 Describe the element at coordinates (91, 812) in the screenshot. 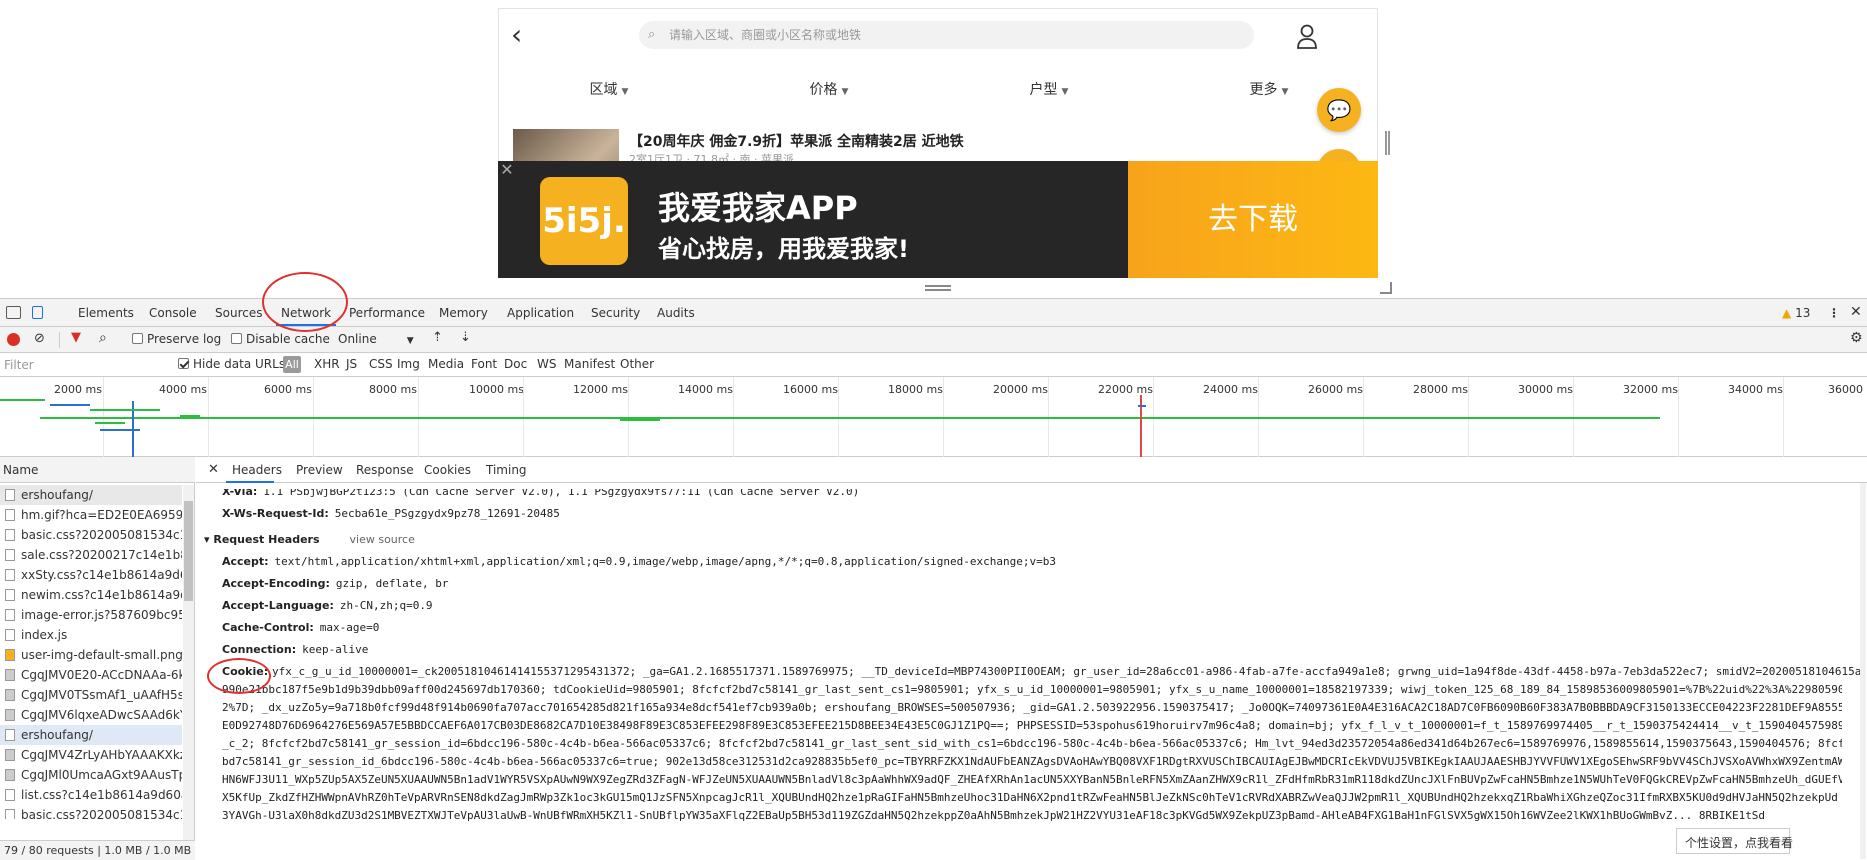

I see `table-row: basic.css?202005081534c14e1b861` at that location.